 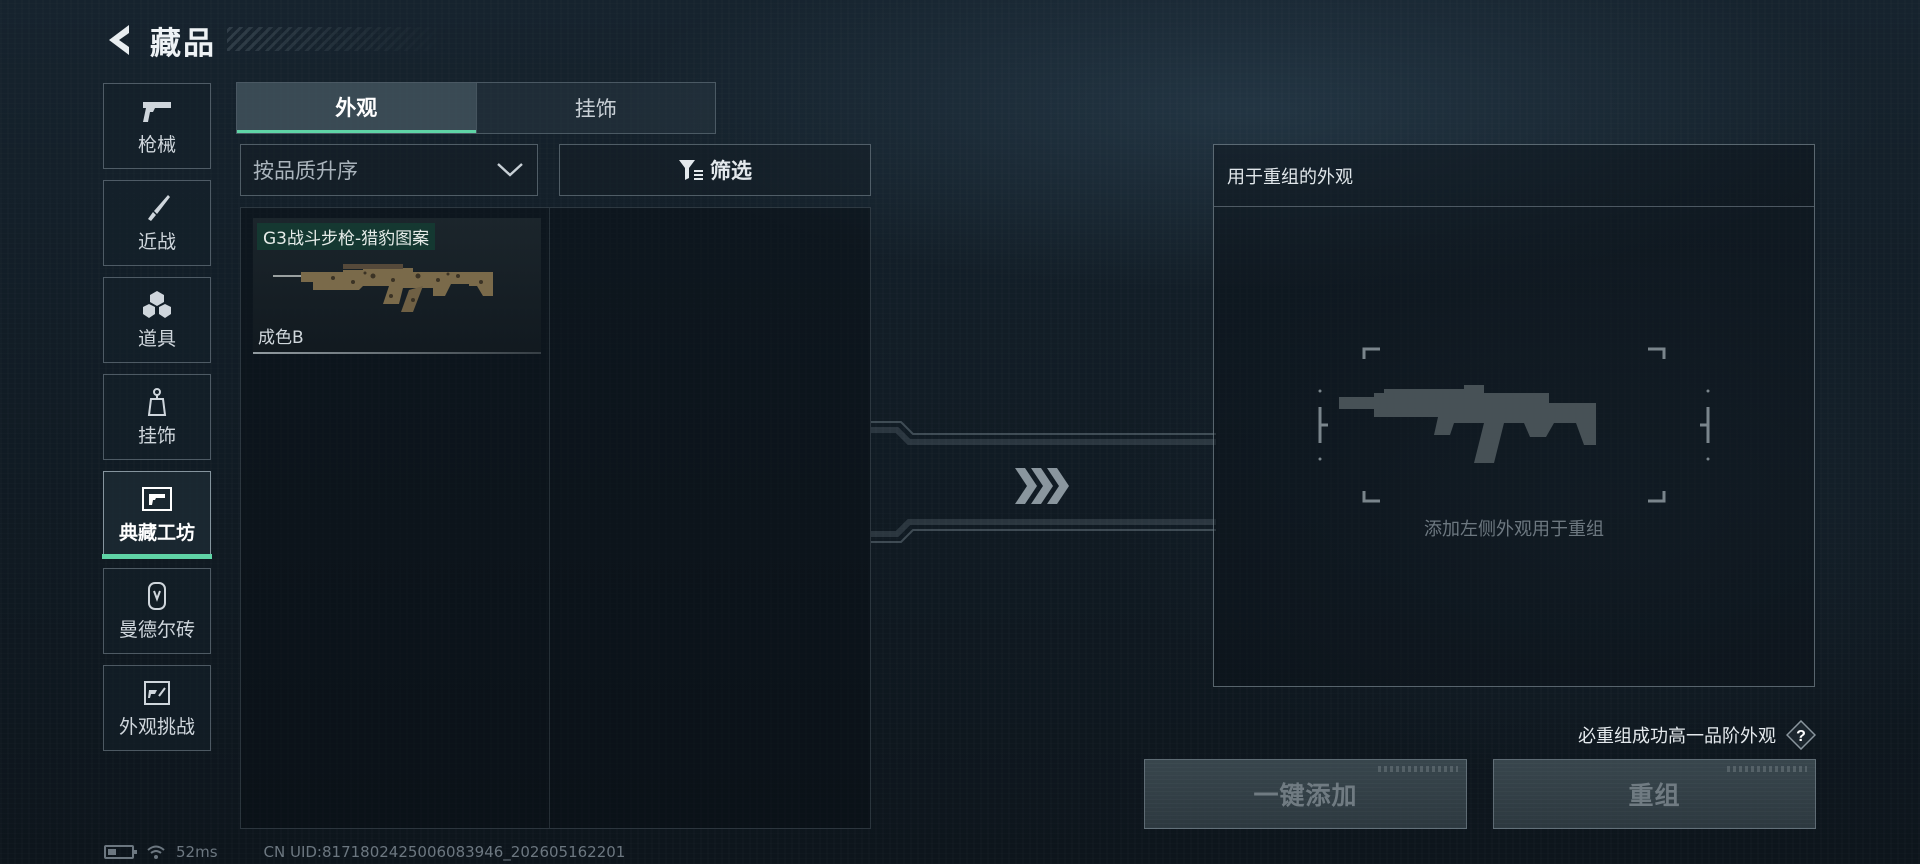 What do you see at coordinates (183, 43) in the screenshot?
I see `page-title: 藏品` at bounding box center [183, 43].